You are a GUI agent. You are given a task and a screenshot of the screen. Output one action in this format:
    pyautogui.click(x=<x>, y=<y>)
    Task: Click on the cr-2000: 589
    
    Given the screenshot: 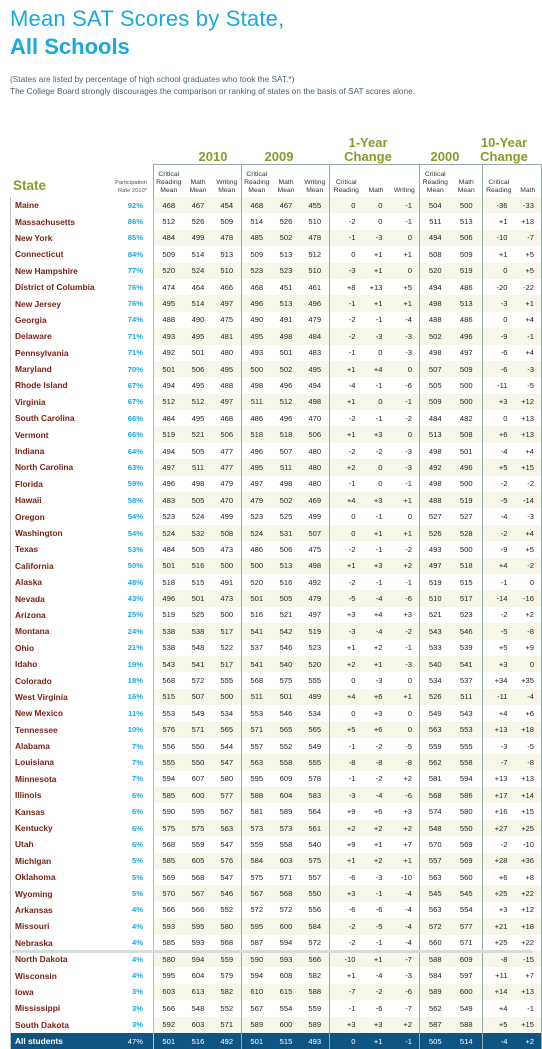 What is the action you would take?
    pyautogui.click(x=435, y=992)
    